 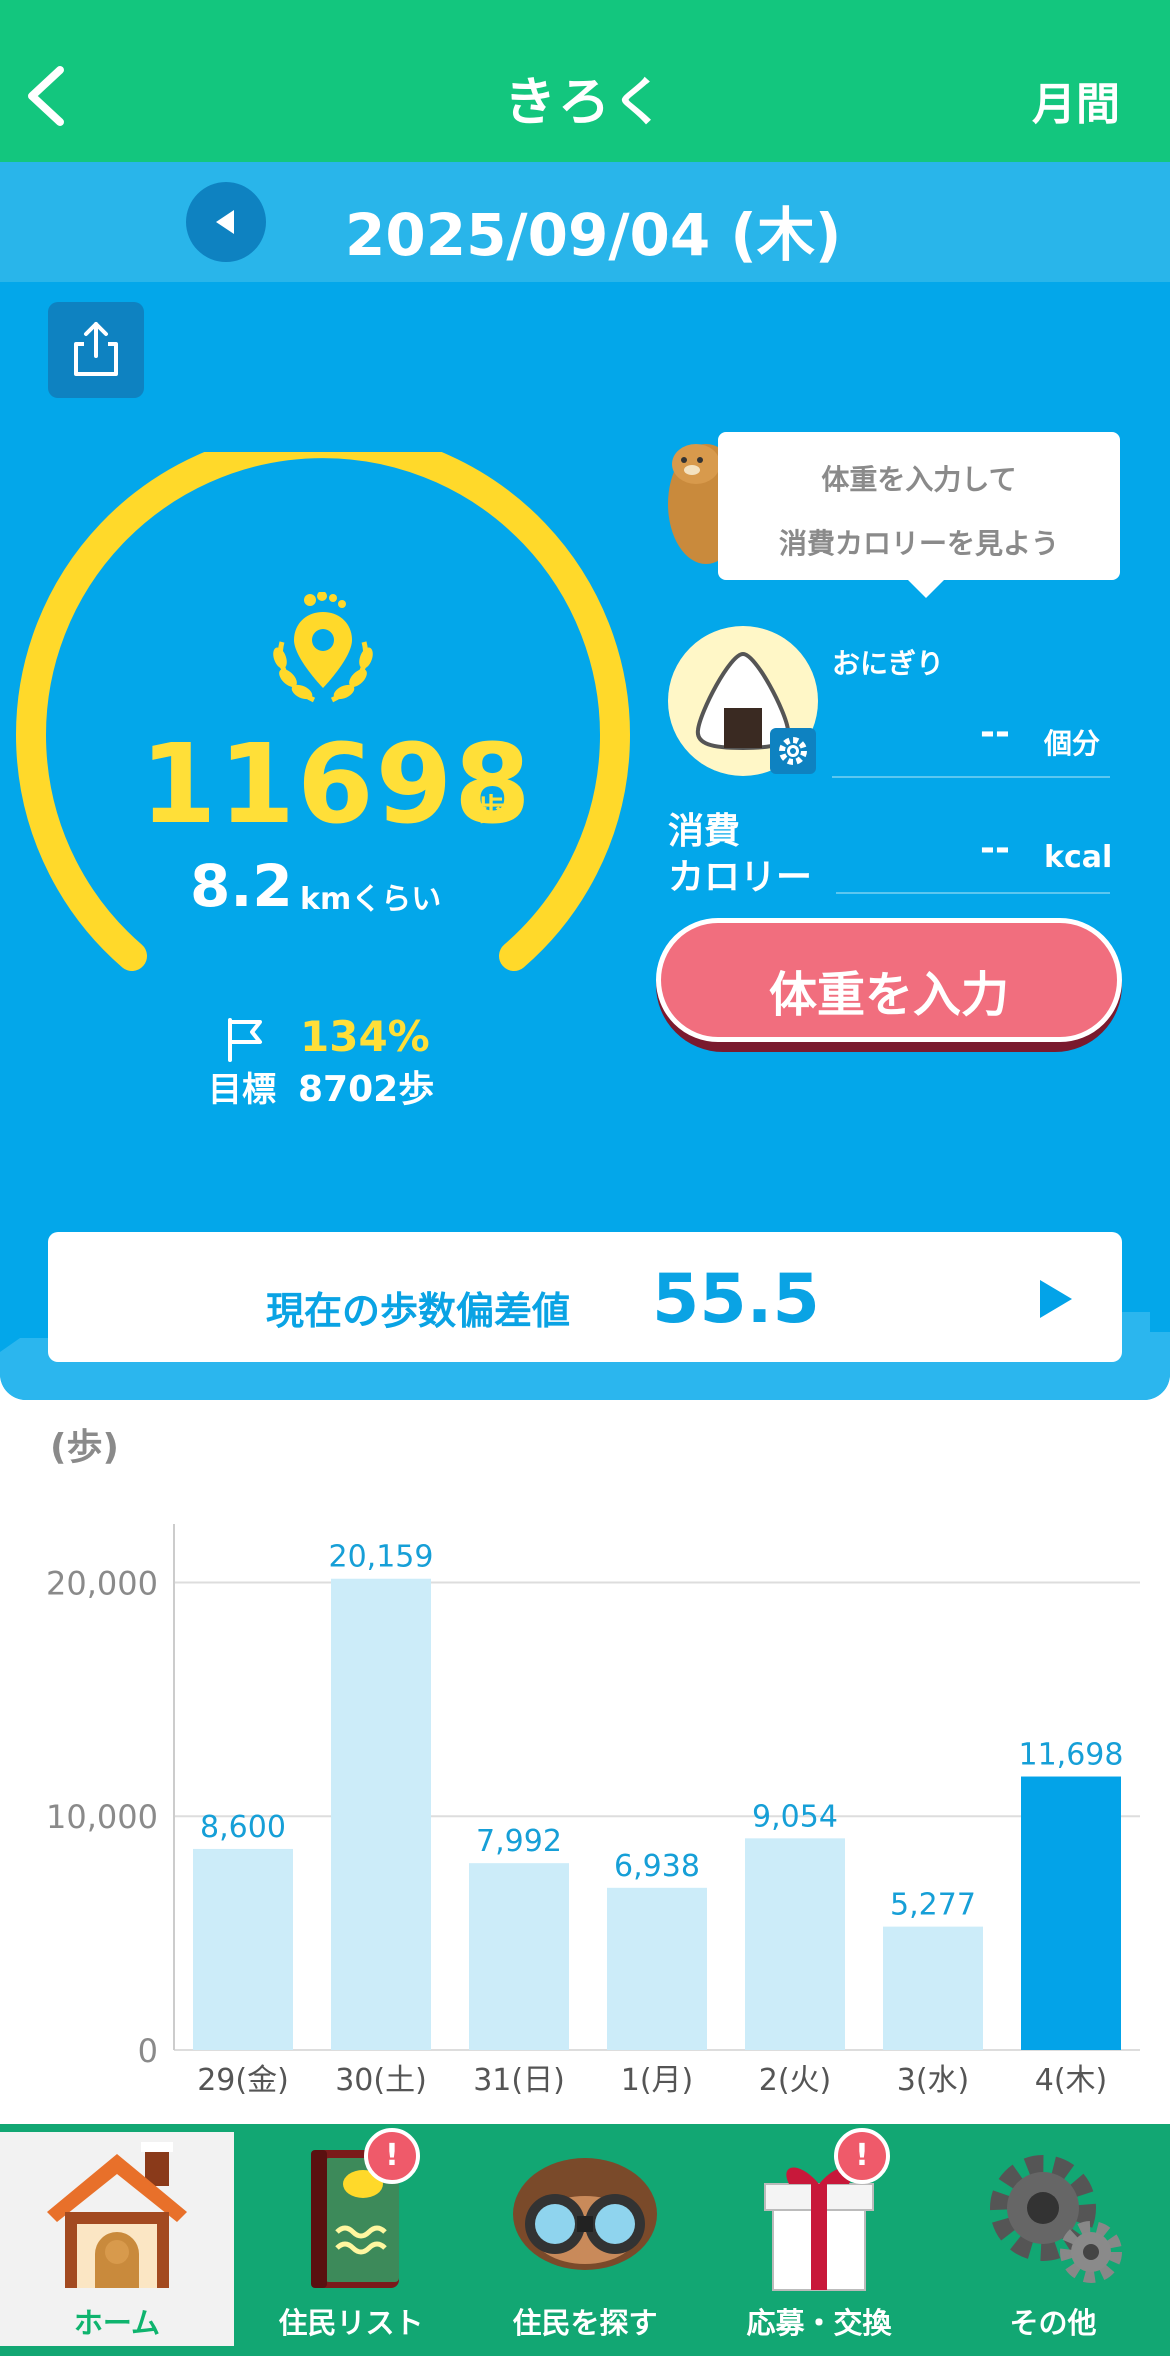 What do you see at coordinates (736, 1299) in the screenshot?
I see `deviation-value: 55.5` at bounding box center [736, 1299].